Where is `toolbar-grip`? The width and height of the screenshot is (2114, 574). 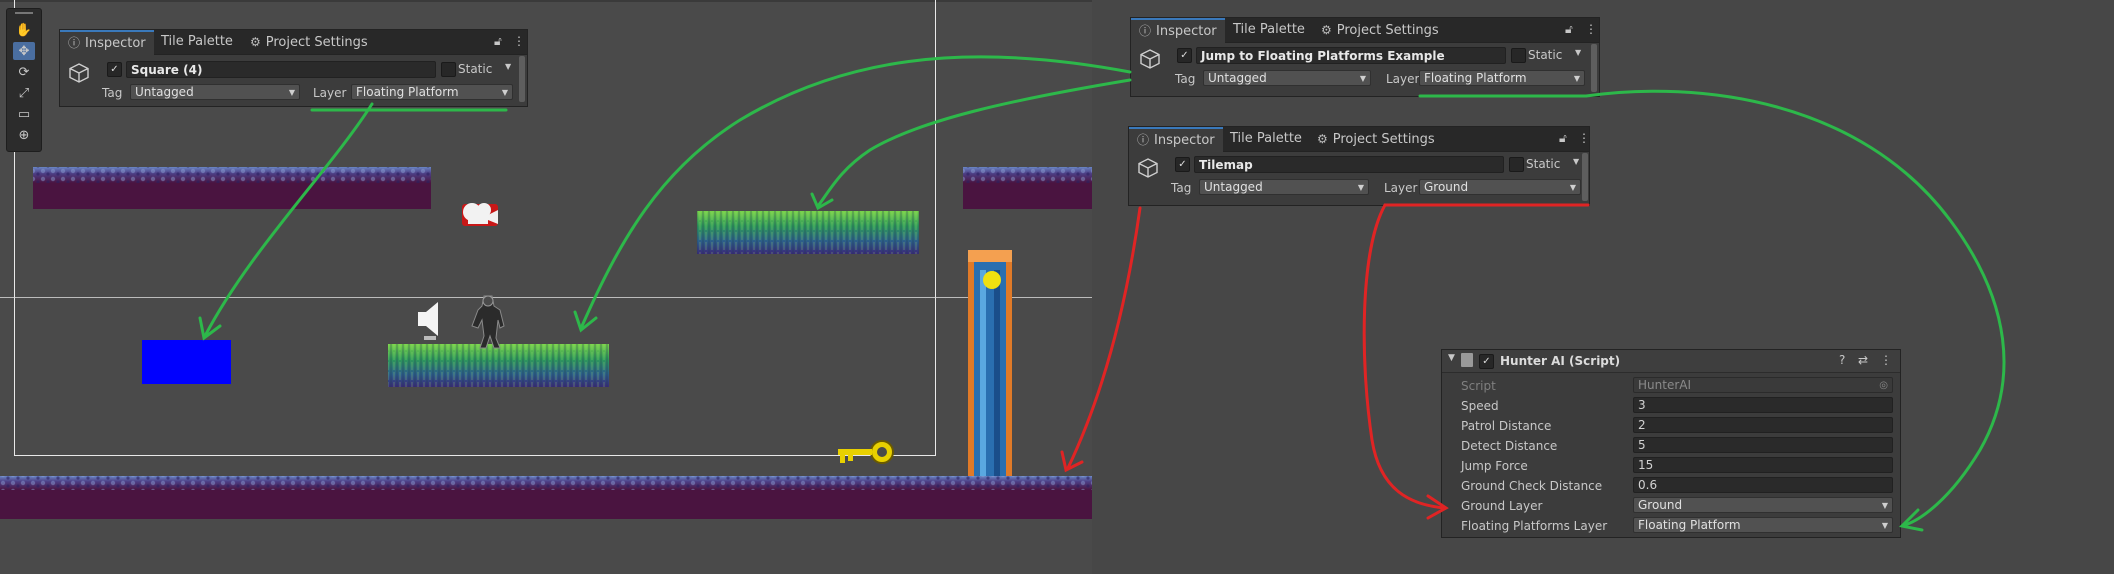
toolbar-grip is located at coordinates (24, 13).